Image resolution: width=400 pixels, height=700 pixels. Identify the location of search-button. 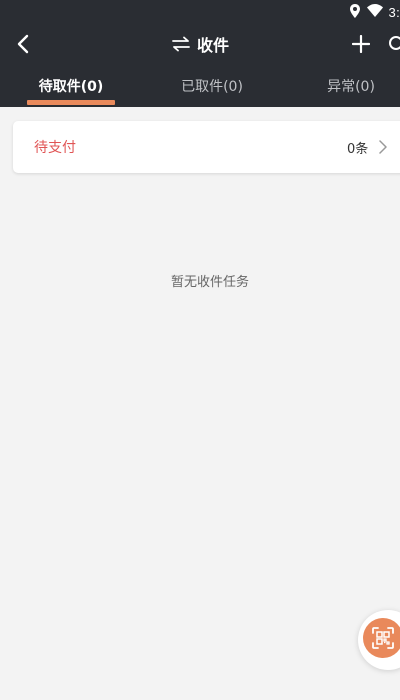
(392, 44).